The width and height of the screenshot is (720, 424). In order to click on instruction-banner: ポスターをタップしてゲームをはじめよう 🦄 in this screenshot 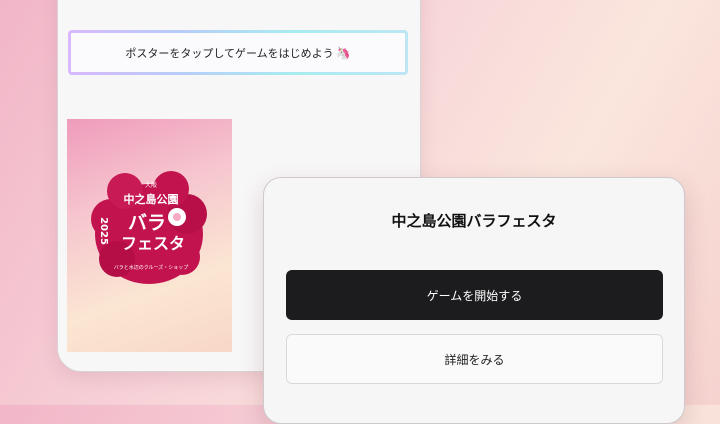, I will do `click(238, 52)`.